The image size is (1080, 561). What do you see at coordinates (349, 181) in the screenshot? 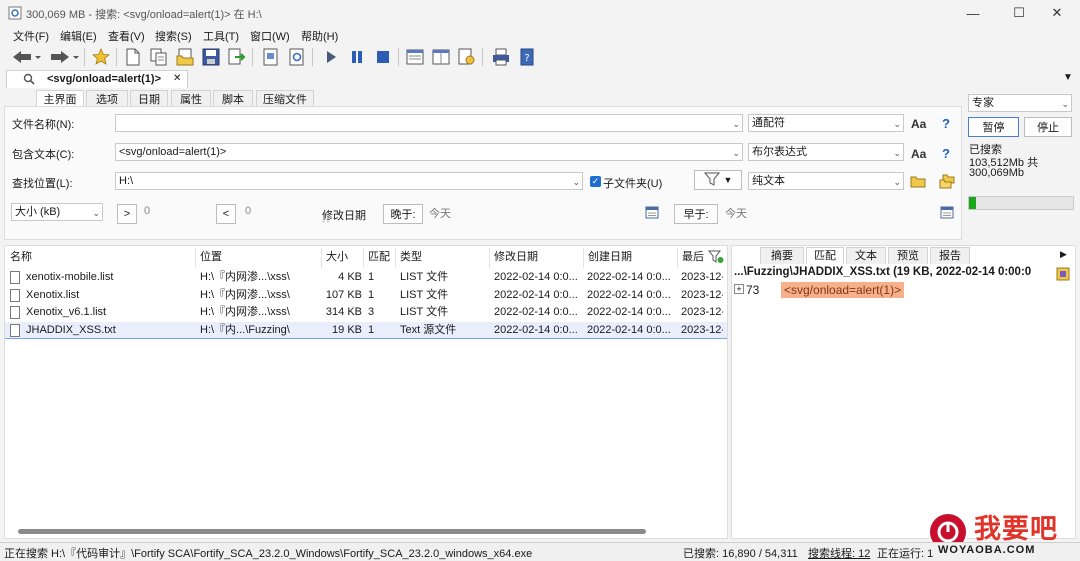
I see `location-input: H:\ ⌄` at bounding box center [349, 181].